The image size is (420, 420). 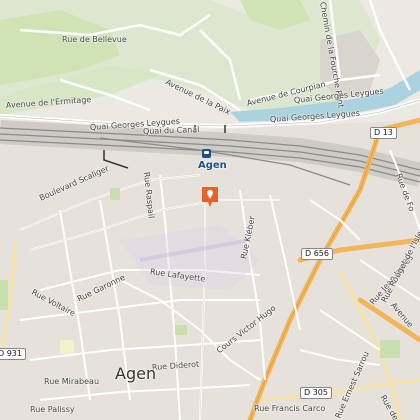 I want to click on street-label-rue-palissy: Rue Palissy, so click(x=52, y=409).